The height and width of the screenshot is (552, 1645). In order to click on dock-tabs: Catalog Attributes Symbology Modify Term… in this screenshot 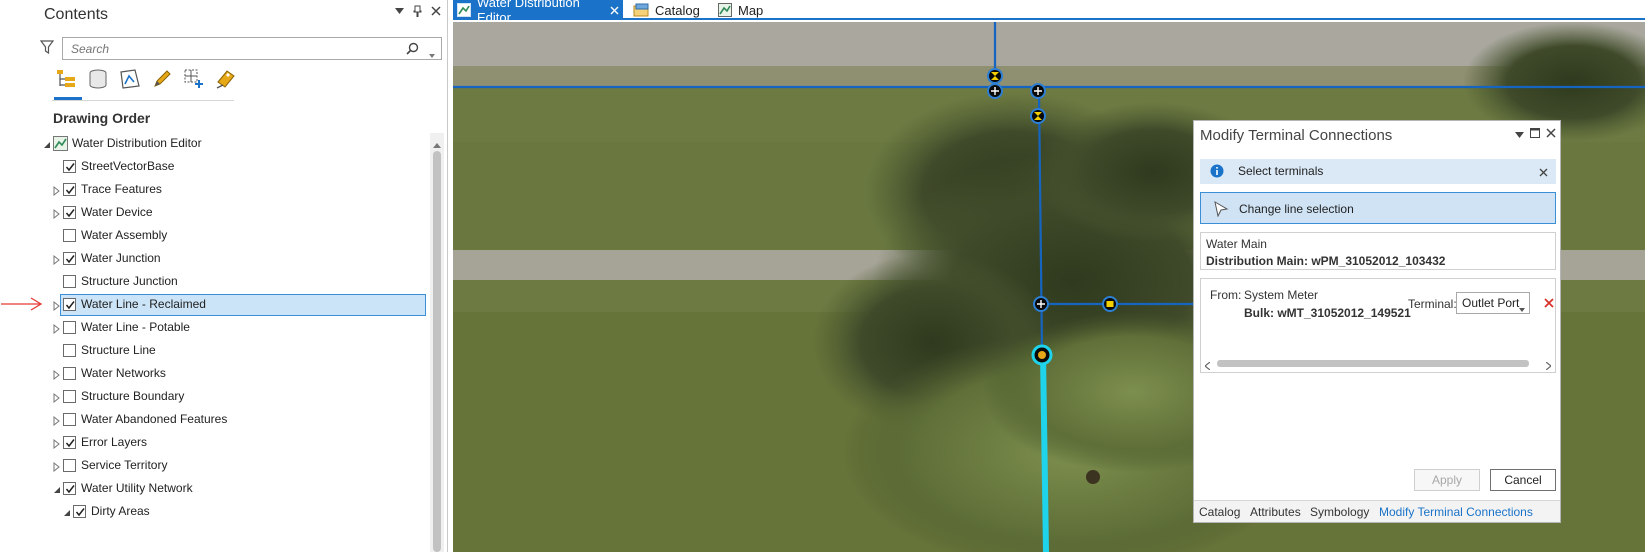, I will do `click(1377, 511)`.